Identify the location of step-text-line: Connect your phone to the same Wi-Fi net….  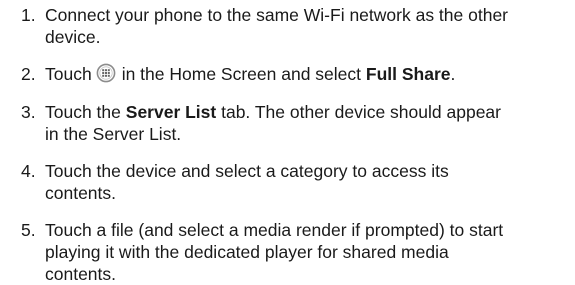
(277, 15).